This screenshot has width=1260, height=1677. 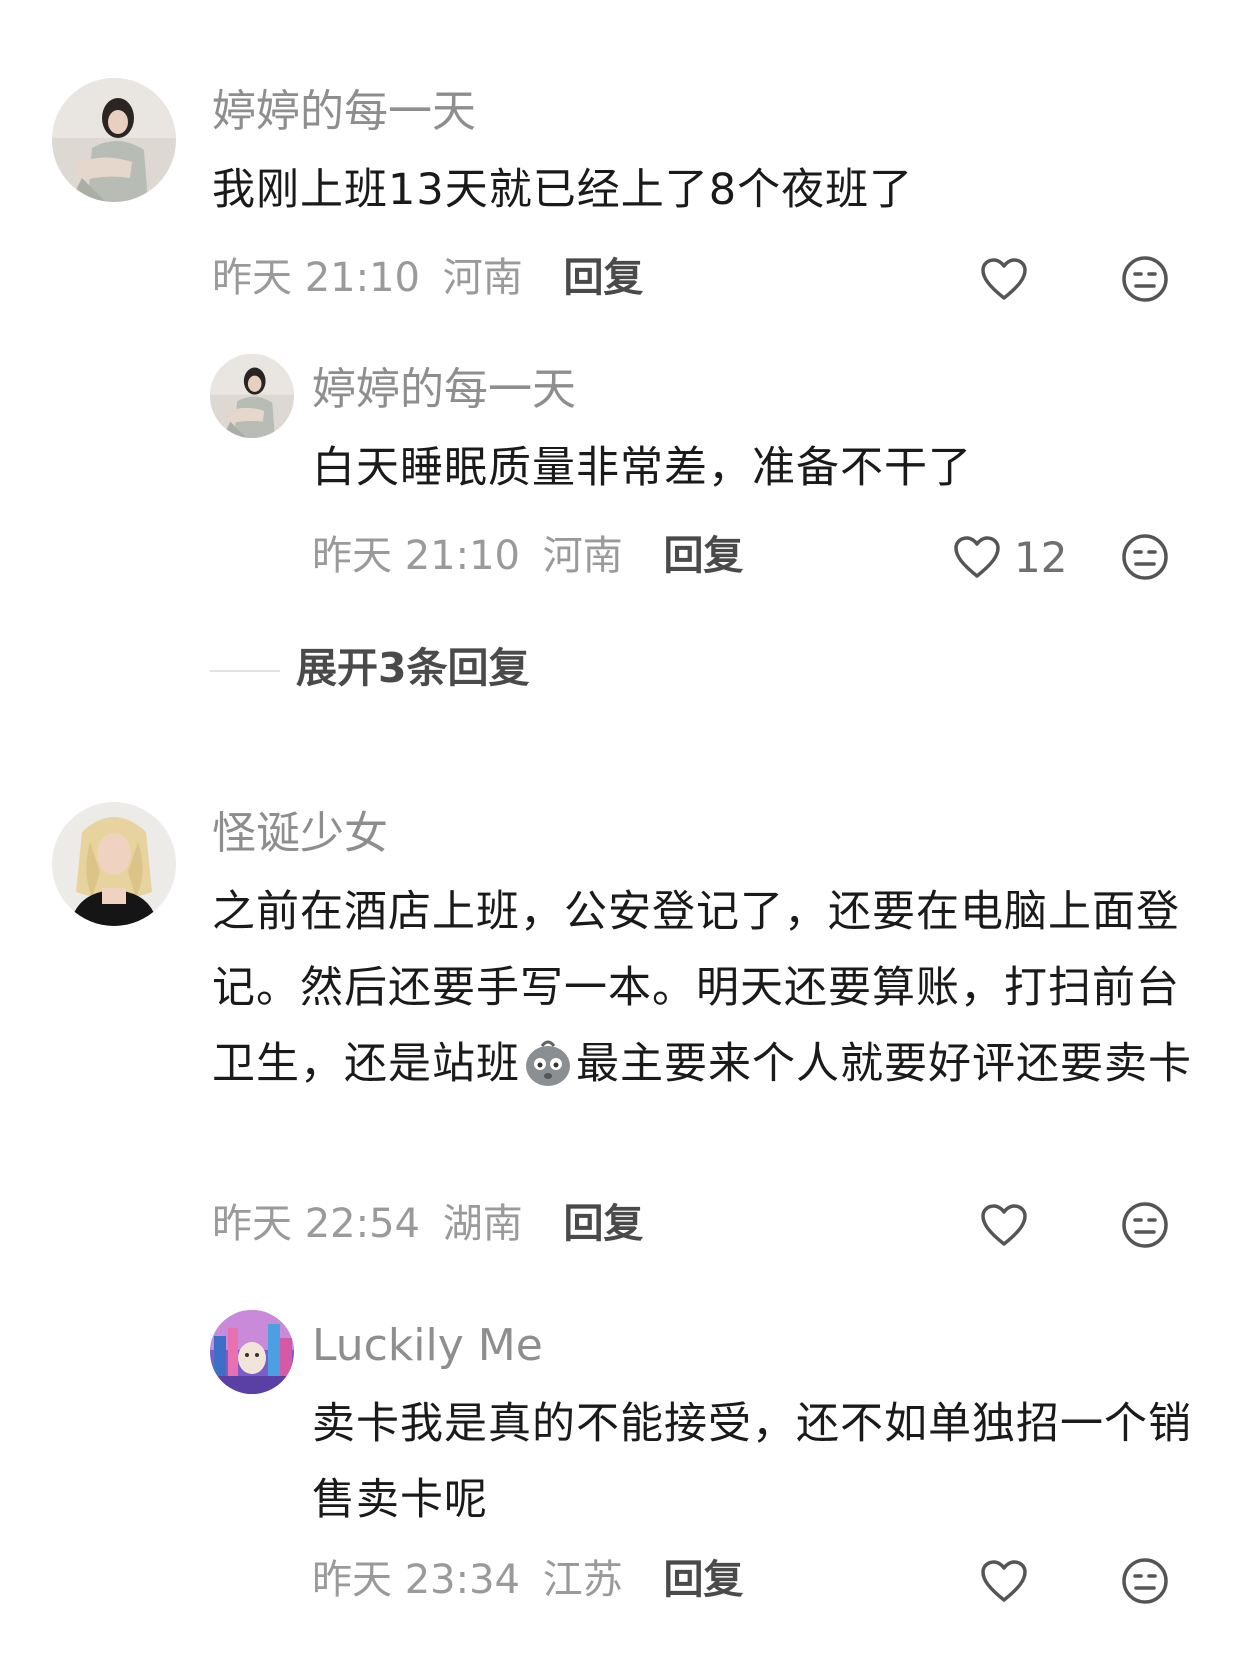 What do you see at coordinates (582, 1580) in the screenshot?
I see `reply-location: 江苏` at bounding box center [582, 1580].